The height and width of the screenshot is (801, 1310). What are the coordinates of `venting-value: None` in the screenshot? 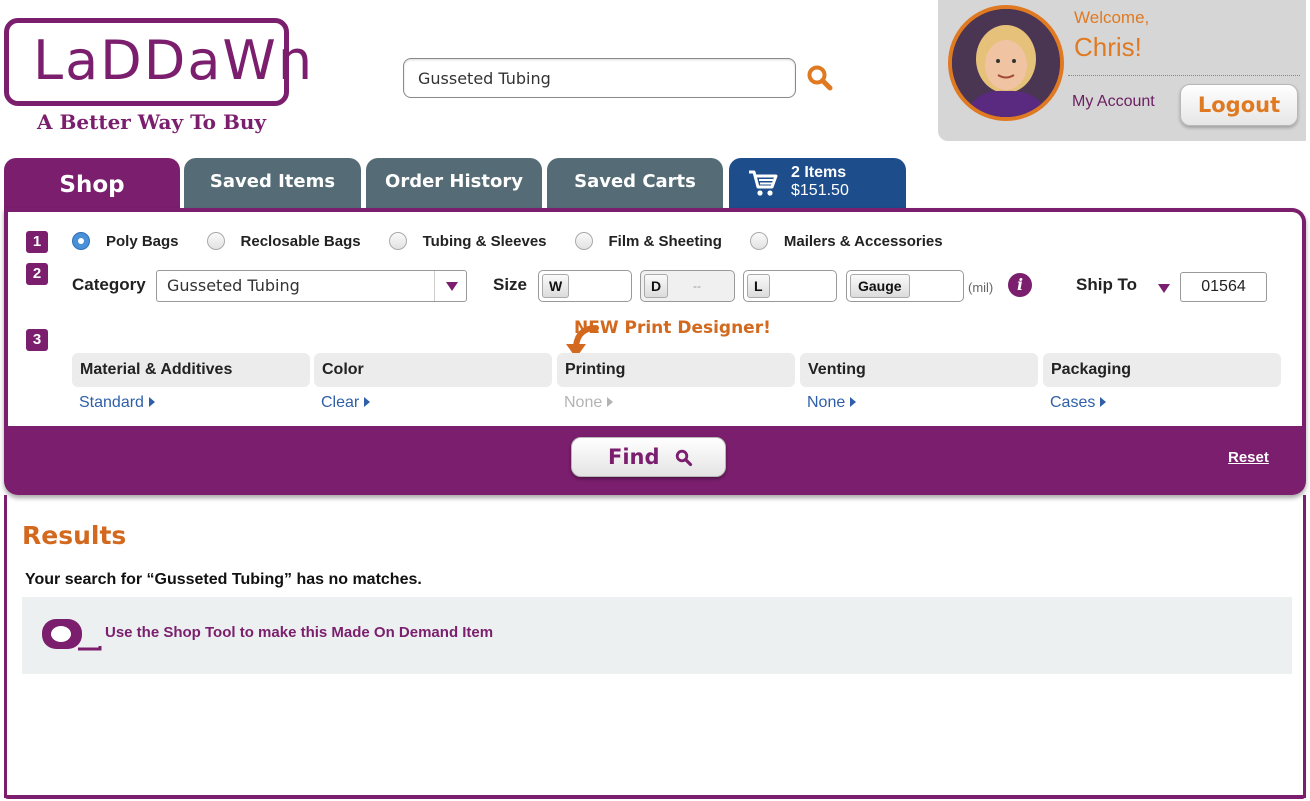 It's located at (826, 402).